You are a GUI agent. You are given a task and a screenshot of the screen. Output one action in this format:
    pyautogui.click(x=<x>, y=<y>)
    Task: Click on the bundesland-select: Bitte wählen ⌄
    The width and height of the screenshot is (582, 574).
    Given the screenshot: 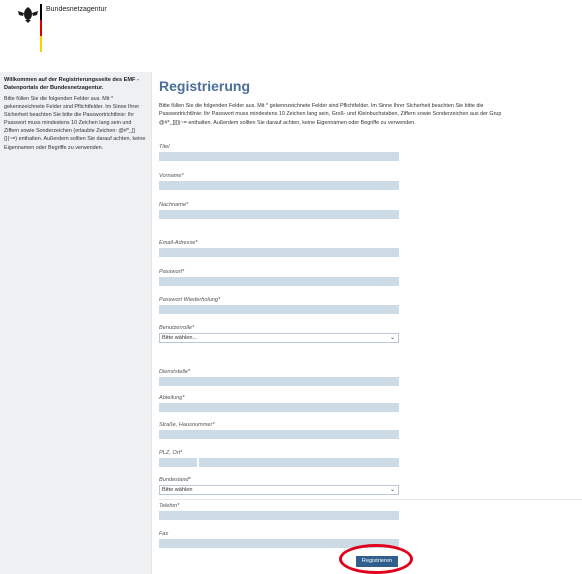 What is the action you would take?
    pyautogui.click(x=279, y=490)
    